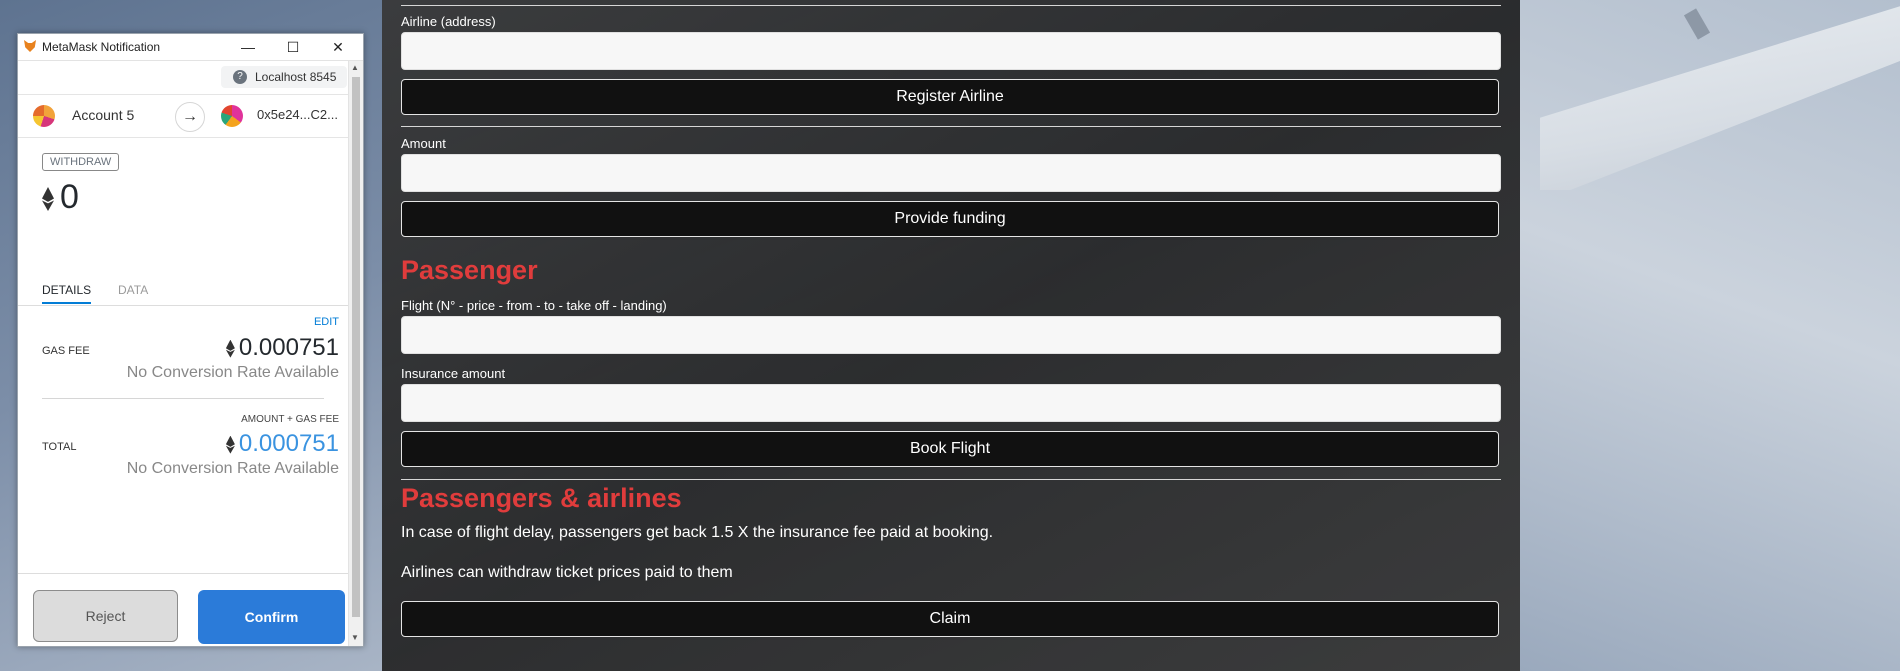 This screenshot has height=671, width=1900. I want to click on details-tabs: DETAILS DATA, so click(183, 291).